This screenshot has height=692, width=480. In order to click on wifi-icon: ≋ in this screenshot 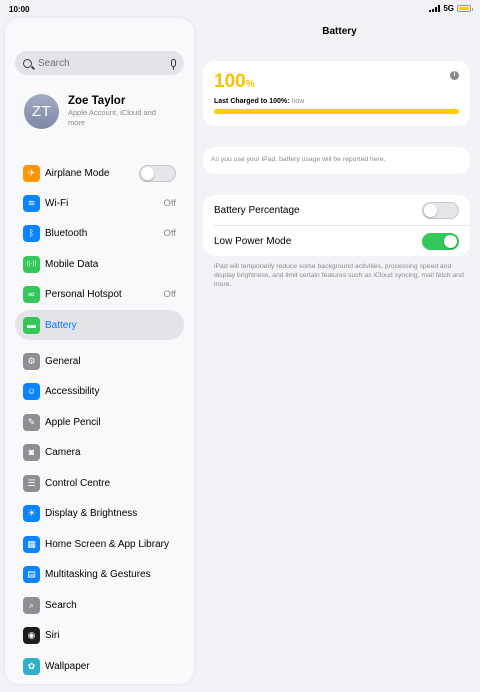, I will do `click(31, 203)`.